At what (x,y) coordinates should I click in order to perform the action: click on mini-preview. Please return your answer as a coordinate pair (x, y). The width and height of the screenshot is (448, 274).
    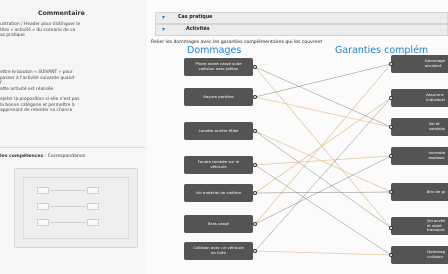
    Looking at the image, I should click on (76, 208).